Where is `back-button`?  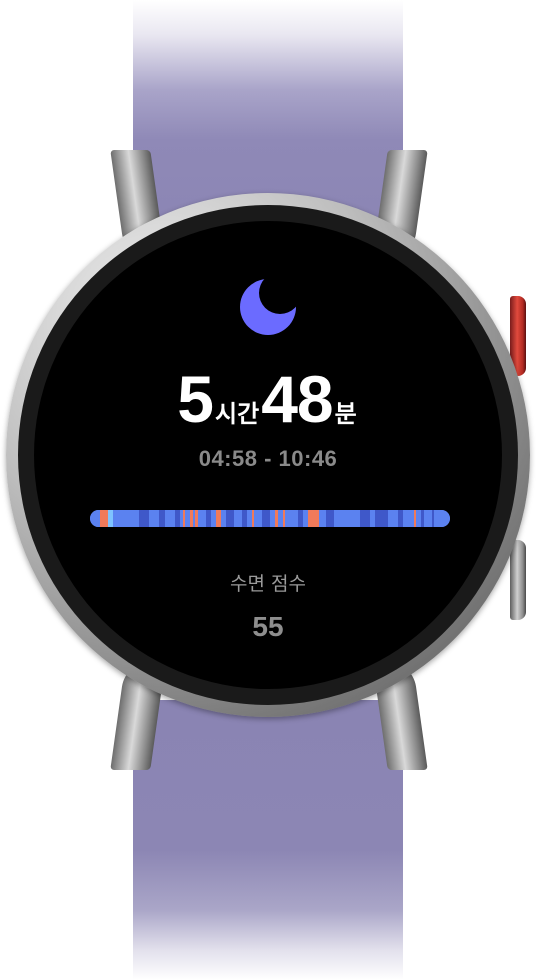 back-button is located at coordinates (518, 580).